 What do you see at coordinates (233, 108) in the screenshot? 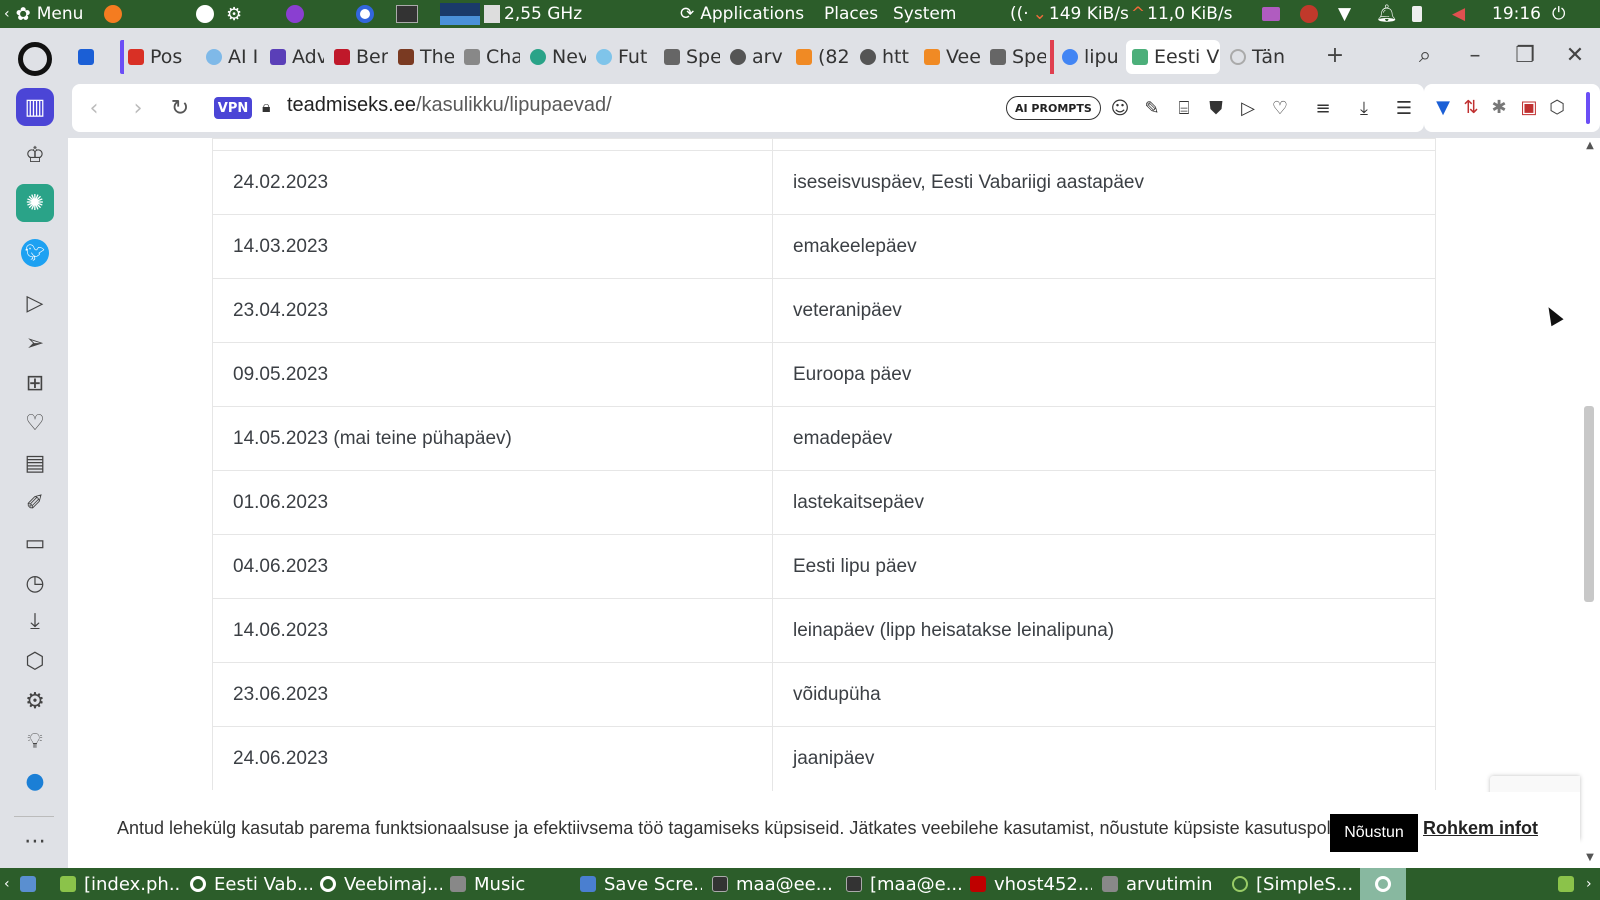
I see `vpn-badge: VPN` at bounding box center [233, 108].